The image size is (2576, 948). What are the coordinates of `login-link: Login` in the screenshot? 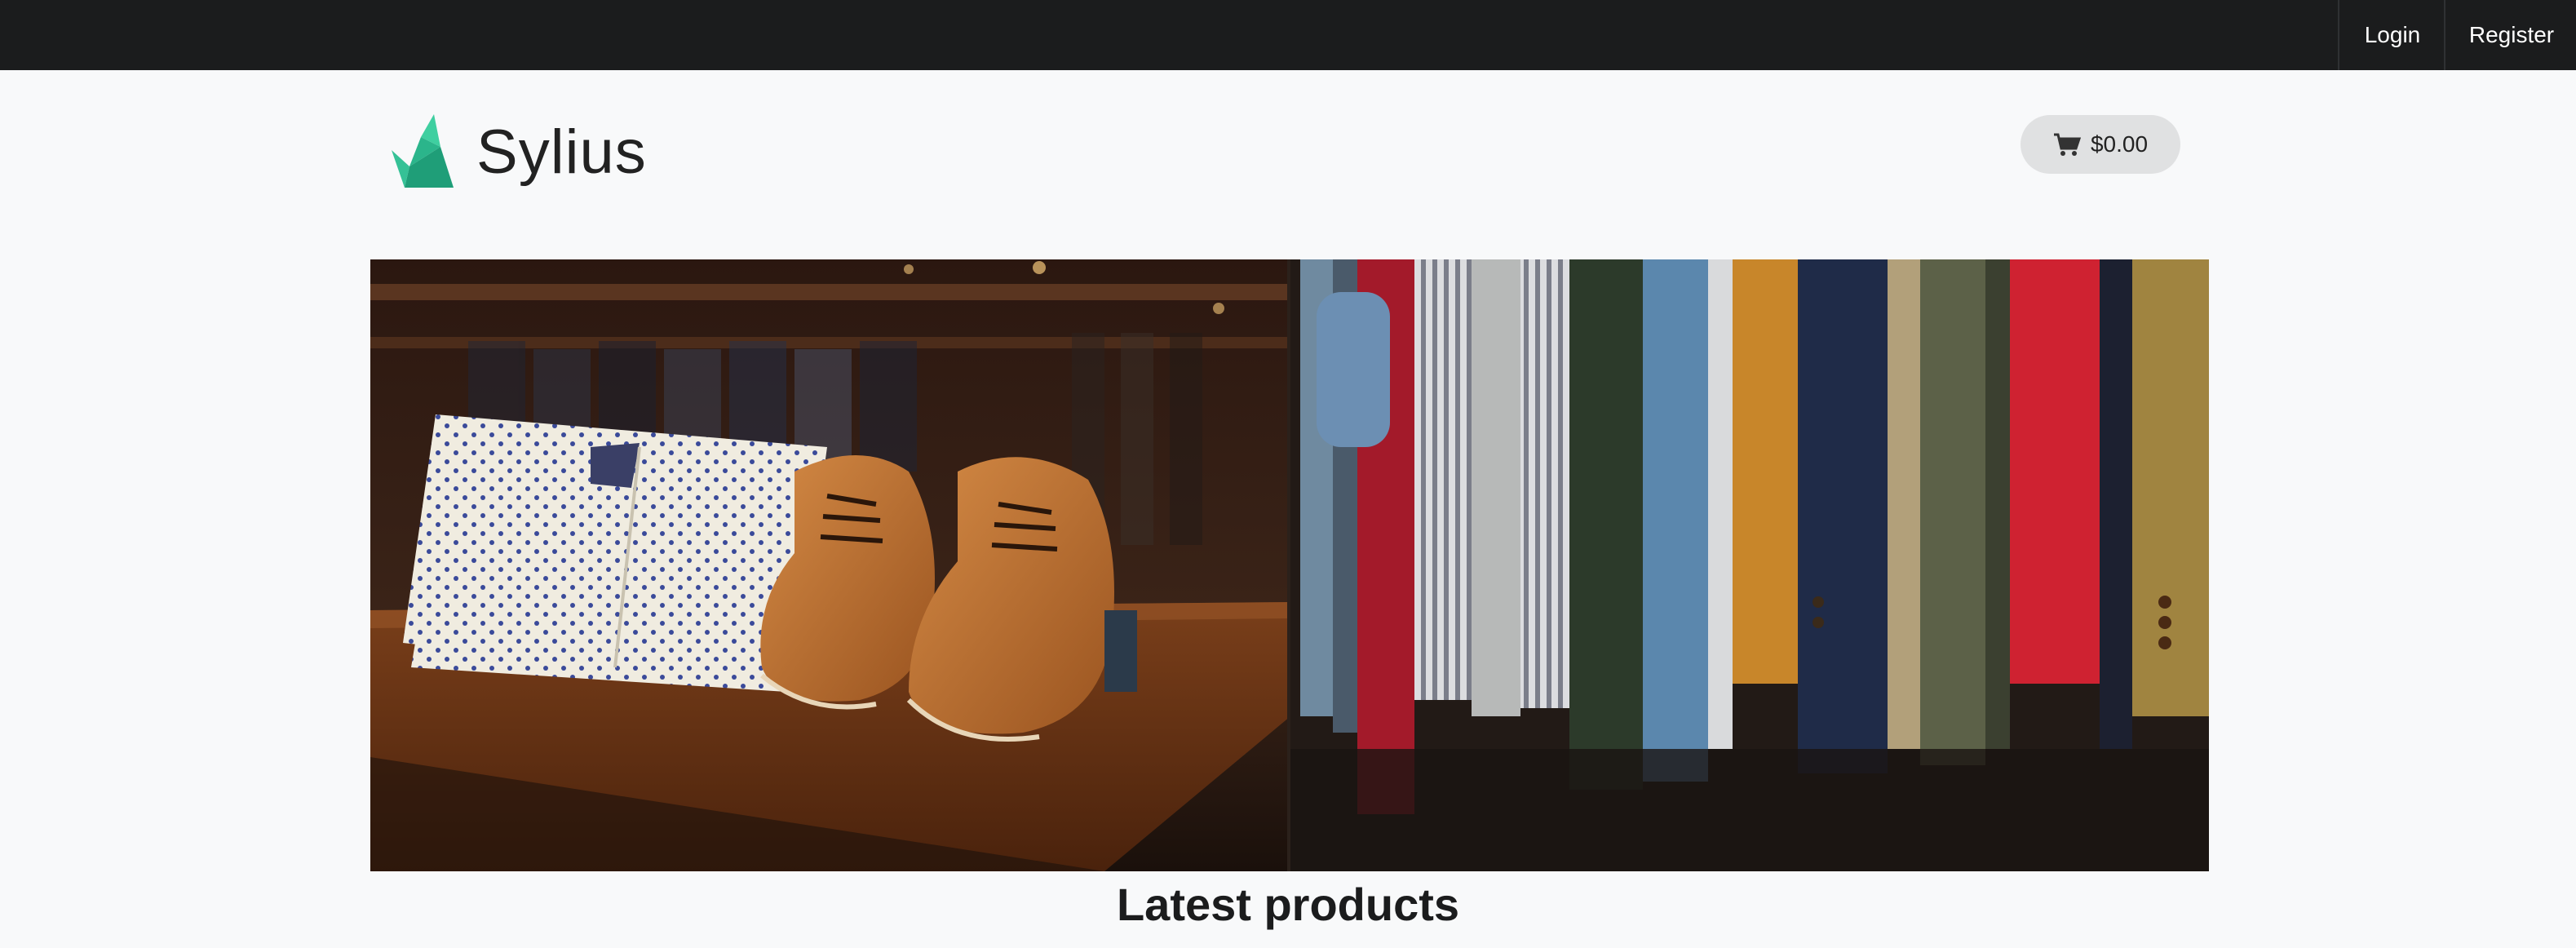 It's located at (2391, 35).